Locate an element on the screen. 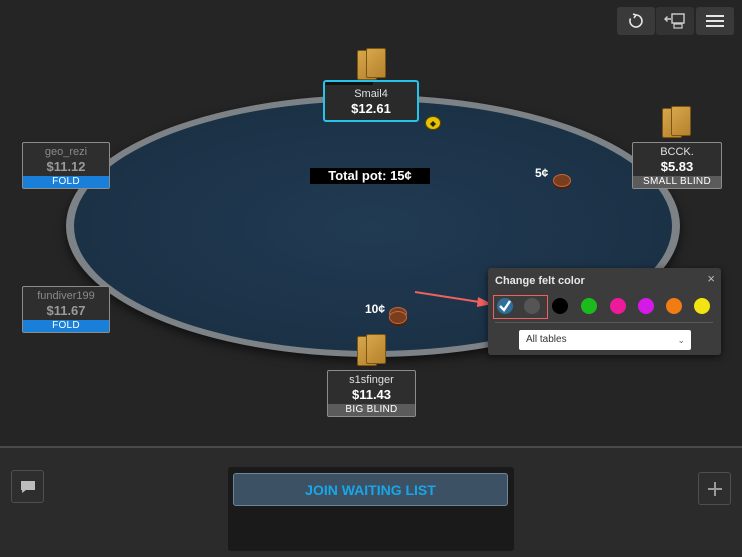 The width and height of the screenshot is (742, 557). player-stack: $11.67 is located at coordinates (66, 310).